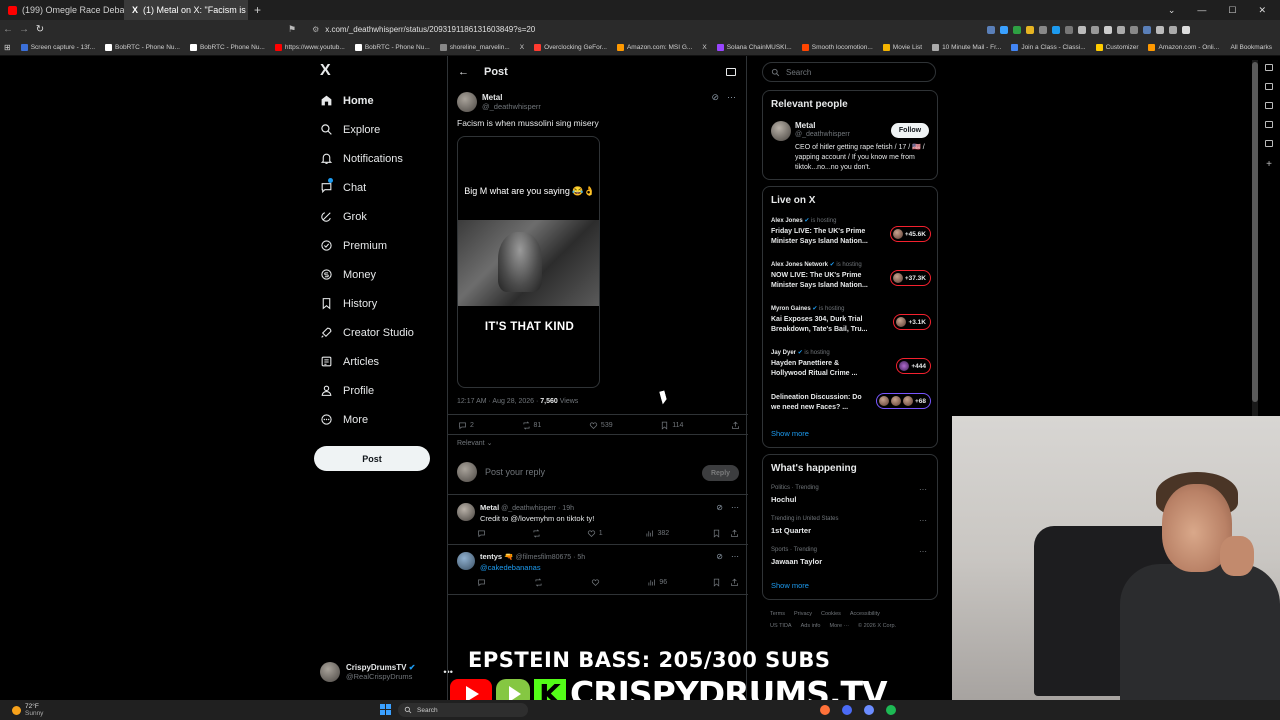  I want to click on nav-item-premium: Premium, so click(353, 245).